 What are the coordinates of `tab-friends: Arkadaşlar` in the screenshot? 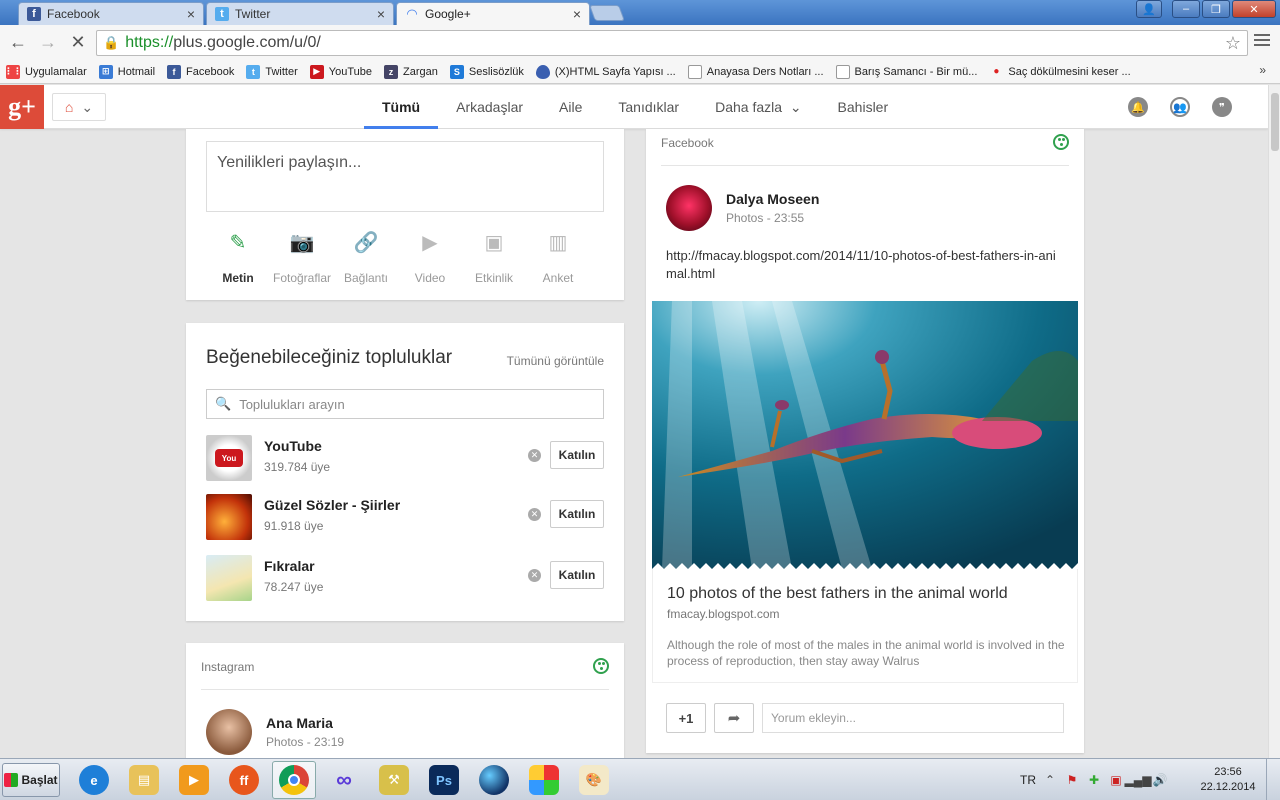 It's located at (489, 107).